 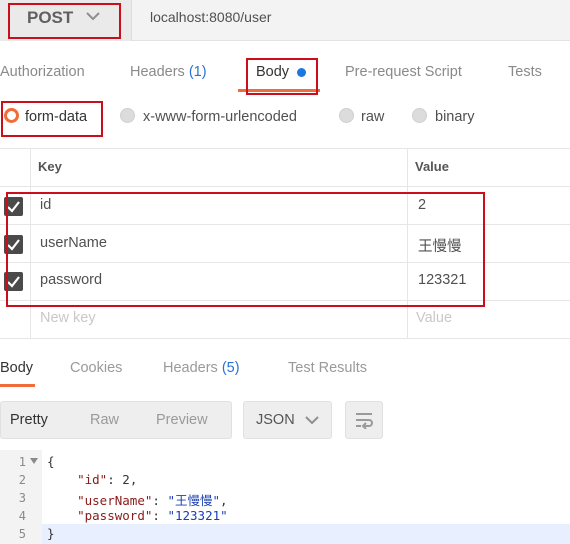 What do you see at coordinates (157, 72) in the screenshot?
I see `tab-headers-label: Headers` at bounding box center [157, 72].